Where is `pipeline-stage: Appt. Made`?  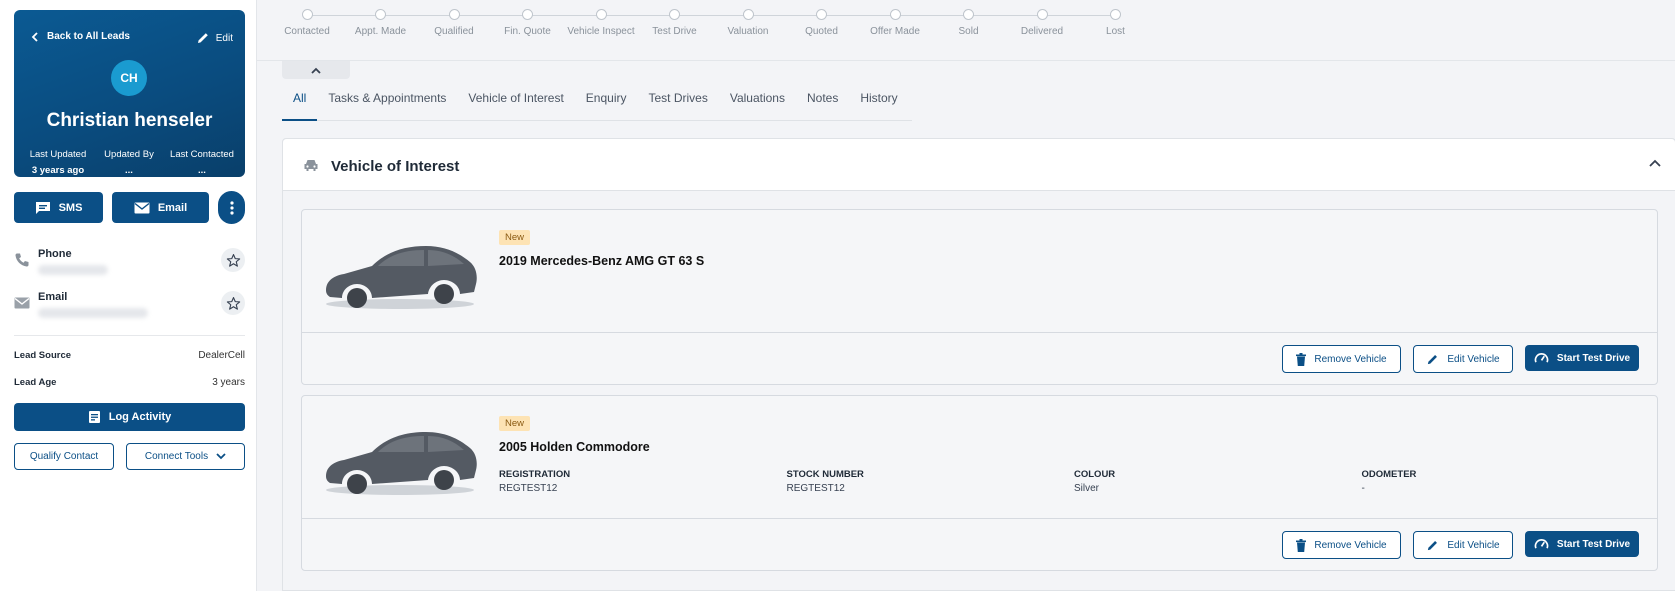
pipeline-stage: Appt. Made is located at coordinates (381, 24).